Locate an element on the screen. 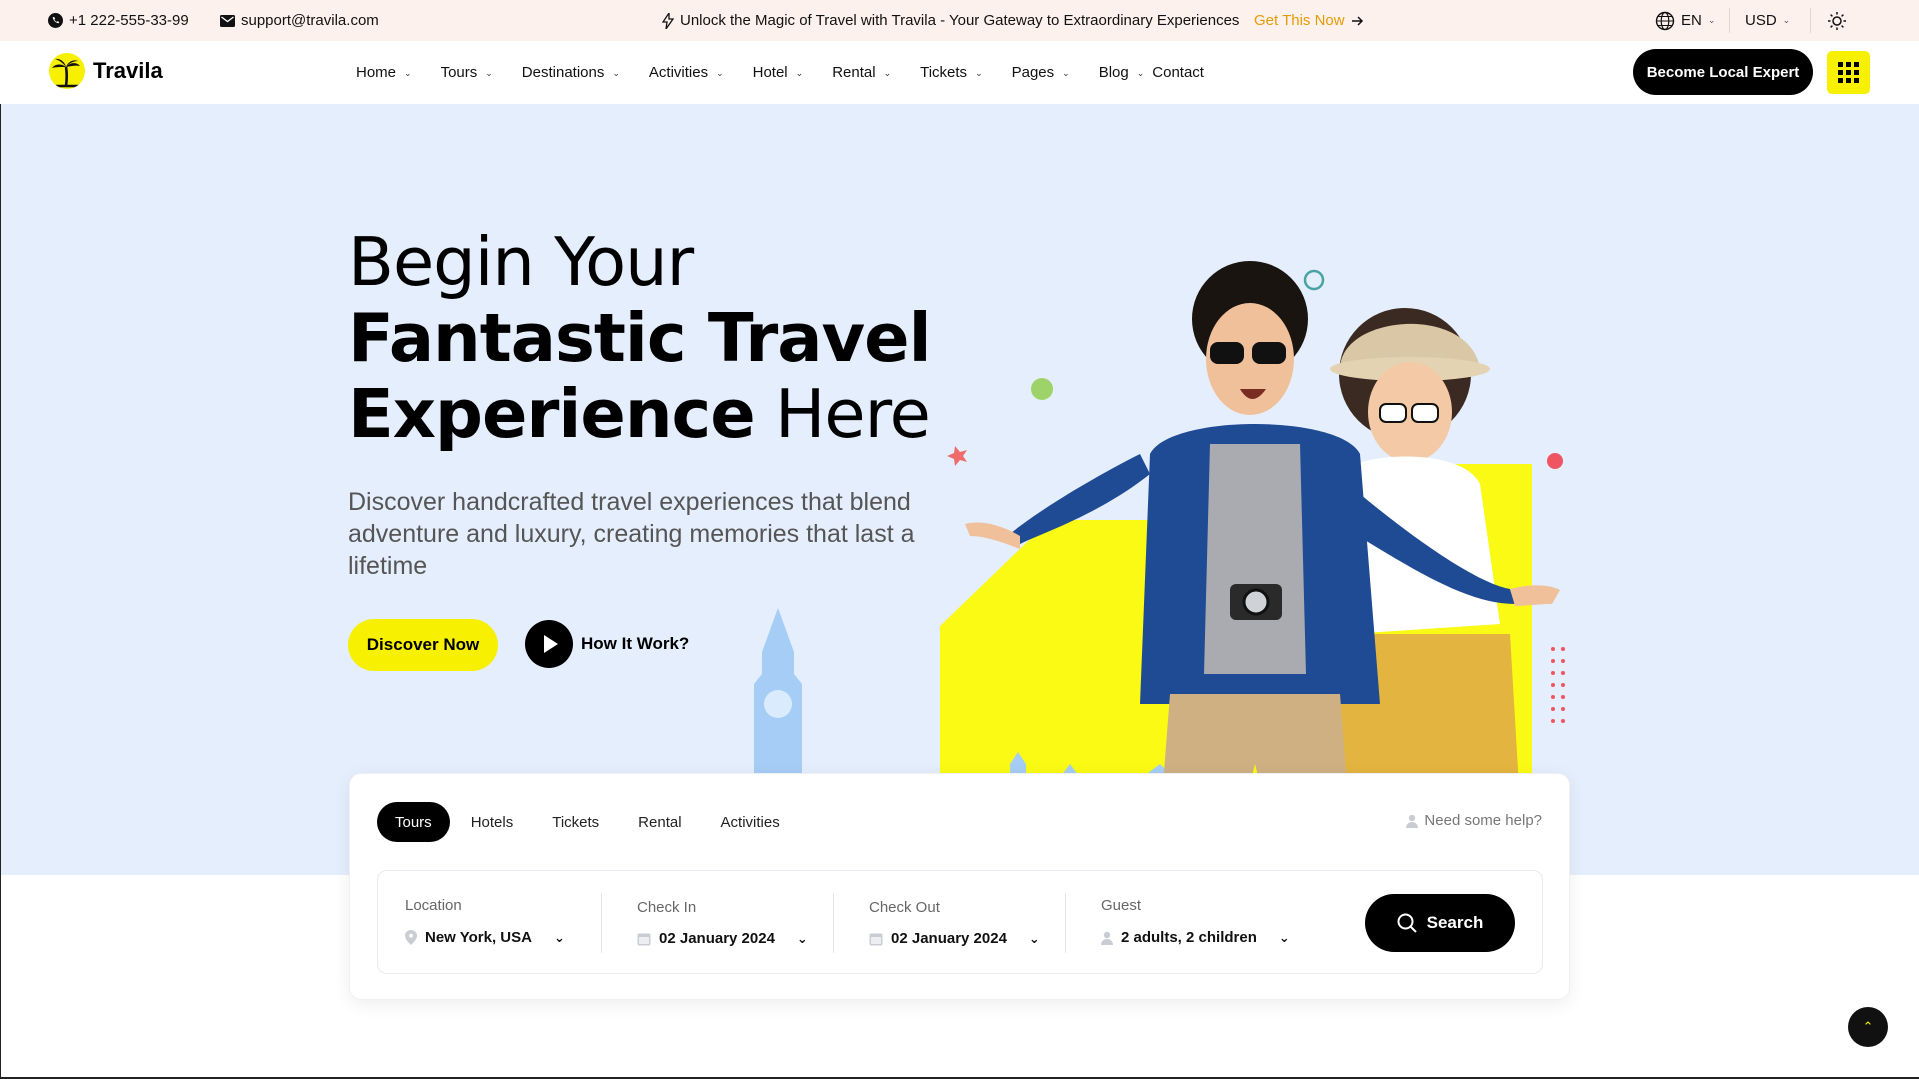 The width and height of the screenshot is (1919, 1079). palm-tree-icon is located at coordinates (67, 71).